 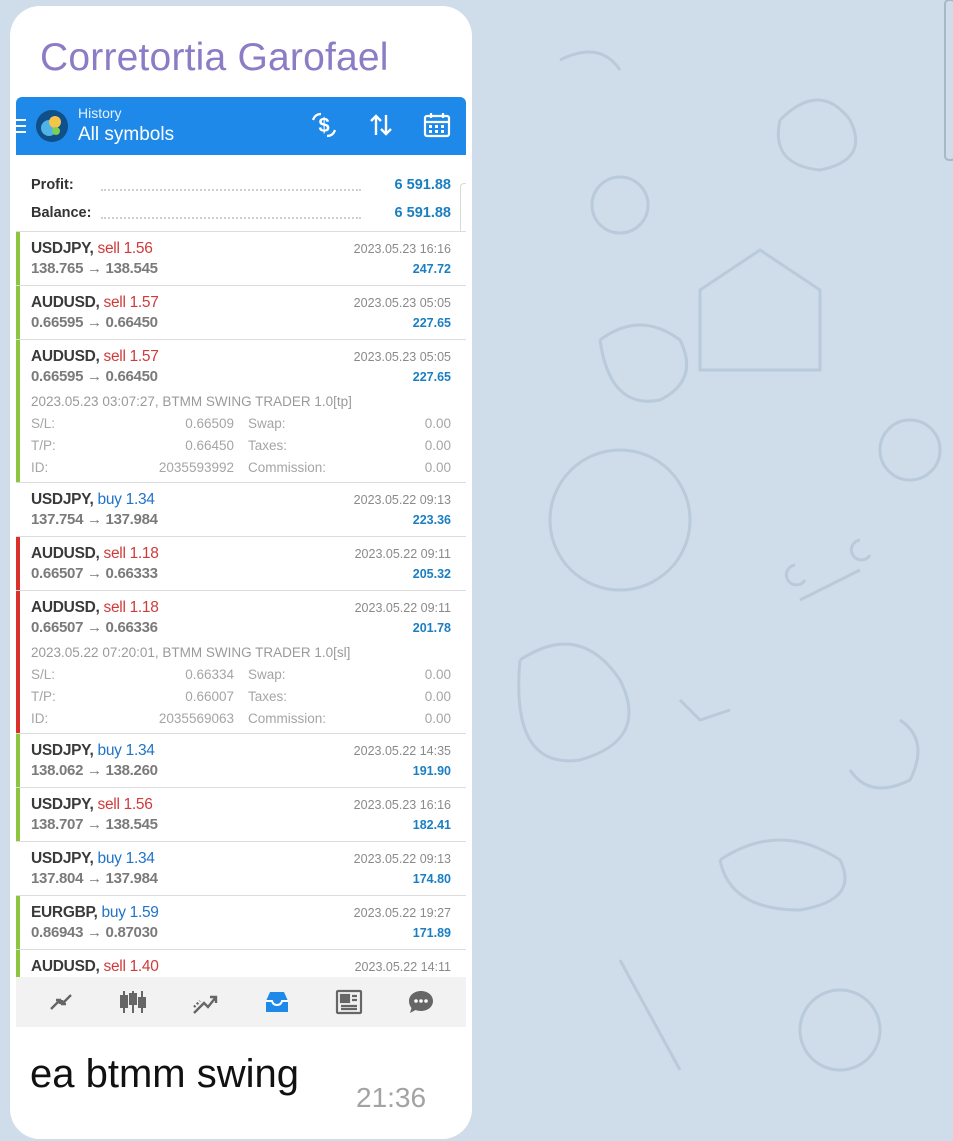 I want to click on dollar-exchange-icon: $, so click(x=324, y=125).